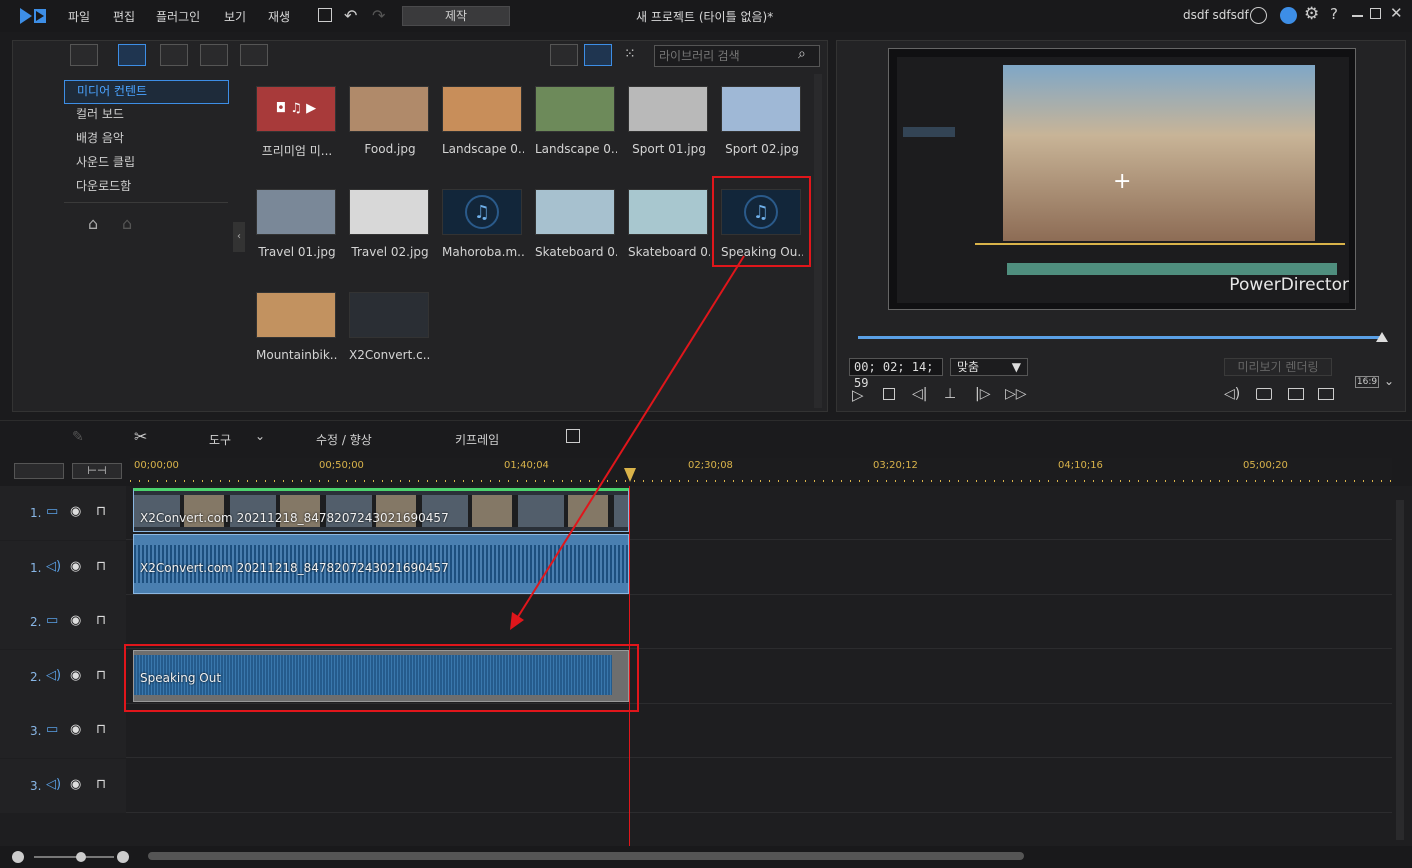 The image size is (1412, 868). What do you see at coordinates (818, 241) in the screenshot?
I see `library-scrollbar` at bounding box center [818, 241].